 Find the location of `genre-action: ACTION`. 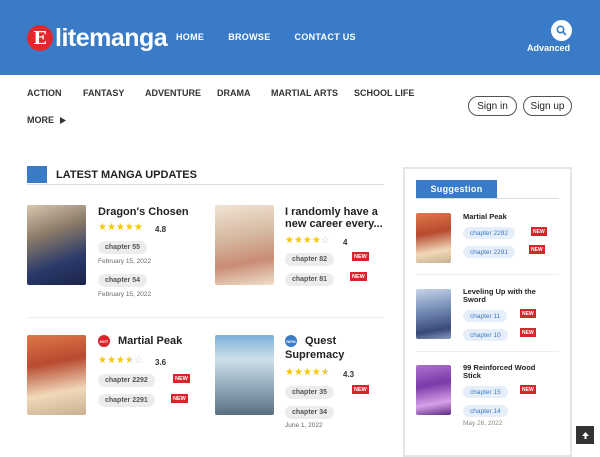

genre-action: ACTION is located at coordinates (44, 93).